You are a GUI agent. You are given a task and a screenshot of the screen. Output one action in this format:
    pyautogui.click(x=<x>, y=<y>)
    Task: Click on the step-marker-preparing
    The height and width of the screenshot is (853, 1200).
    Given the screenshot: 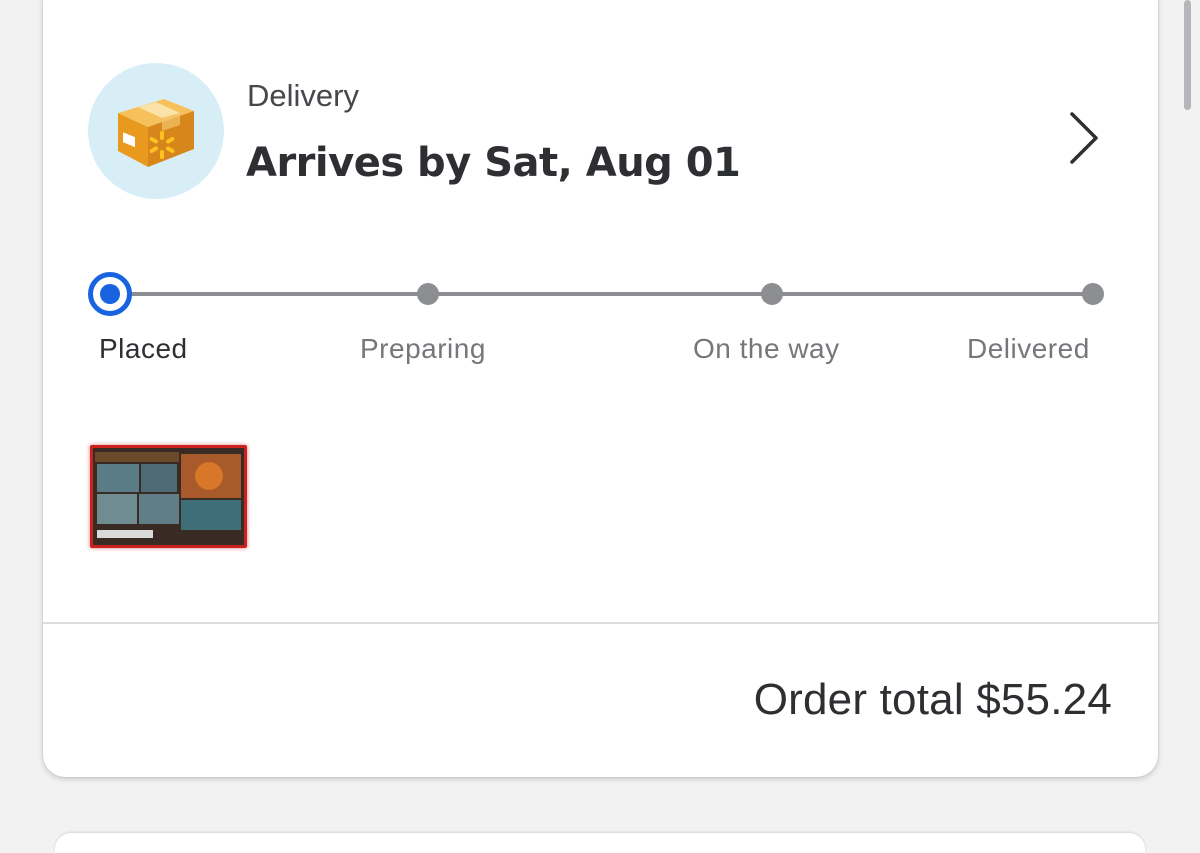 What is the action you would take?
    pyautogui.click(x=428, y=294)
    